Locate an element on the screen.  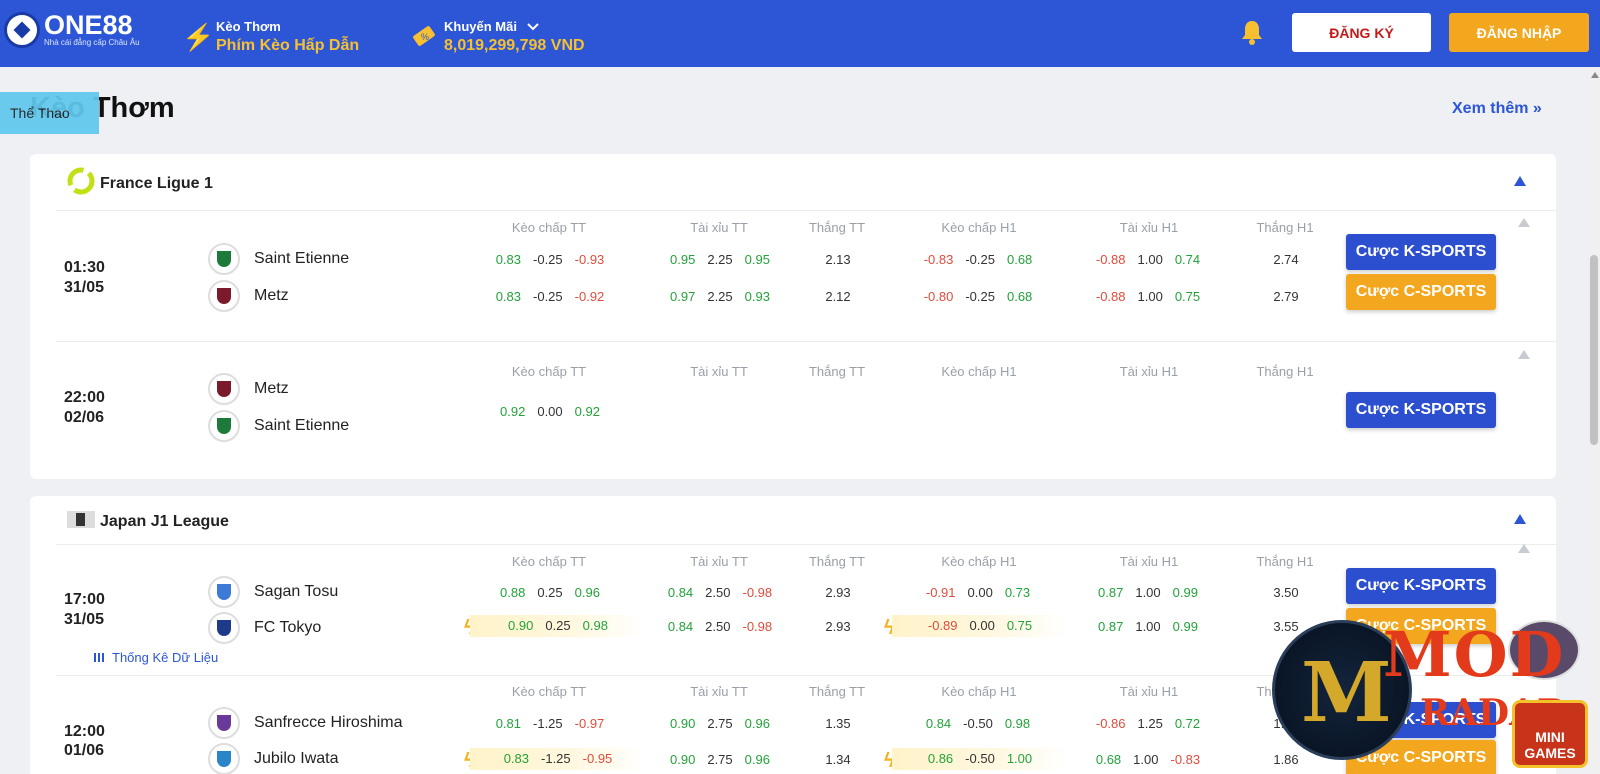
odds-handicap-tt-hot: 0.83 -1.25 -0.95 is located at coordinates (558, 759).